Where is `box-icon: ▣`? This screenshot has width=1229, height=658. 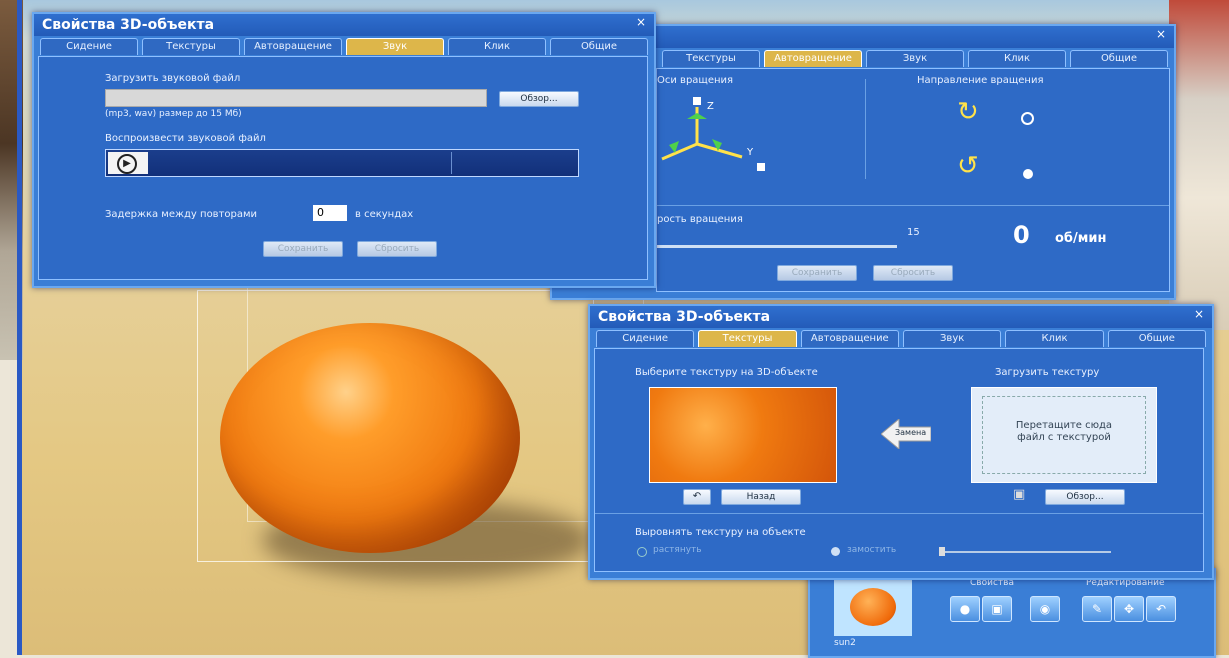 box-icon: ▣ is located at coordinates (997, 609).